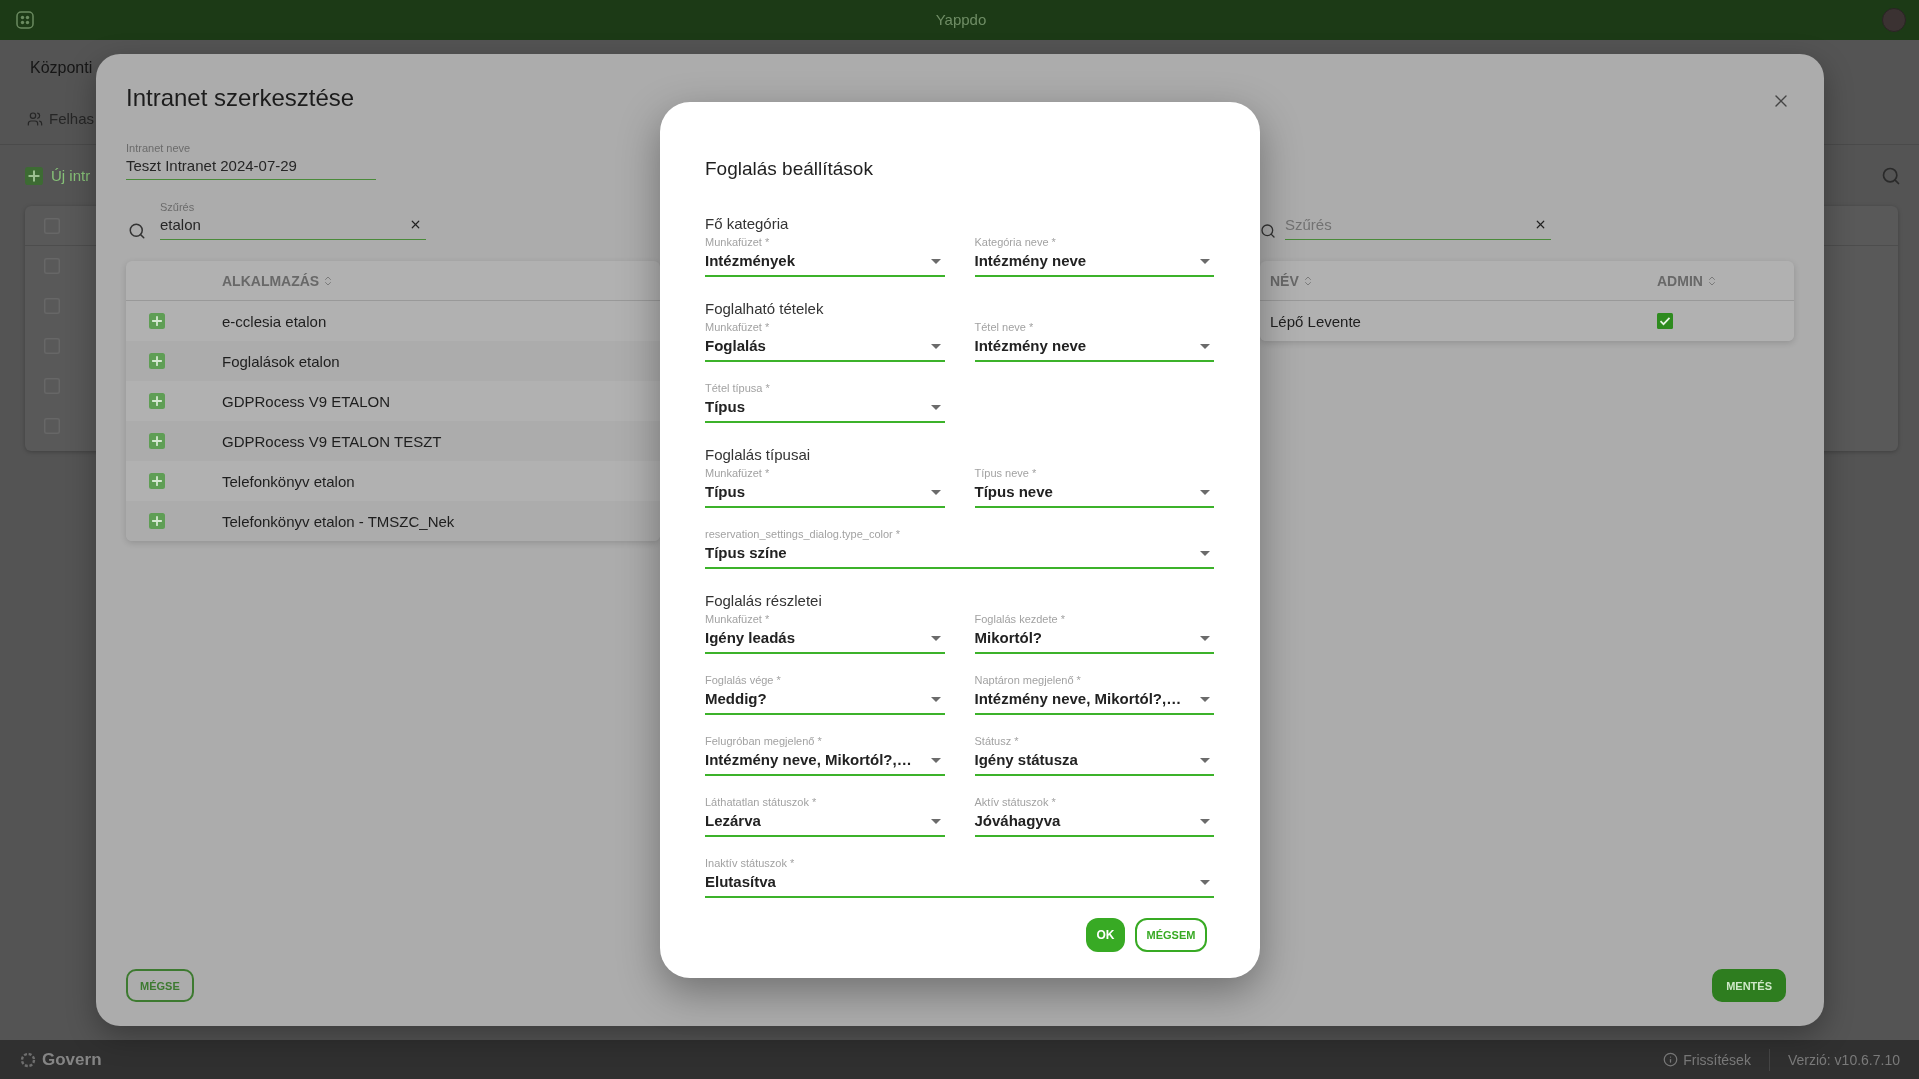 This screenshot has height=1079, width=1919. What do you see at coordinates (58, 175) in the screenshot?
I see `new-button: Új intr` at bounding box center [58, 175].